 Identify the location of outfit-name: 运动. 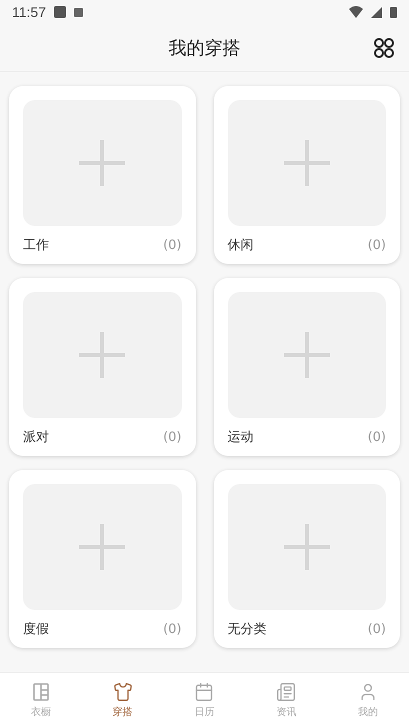
(241, 437).